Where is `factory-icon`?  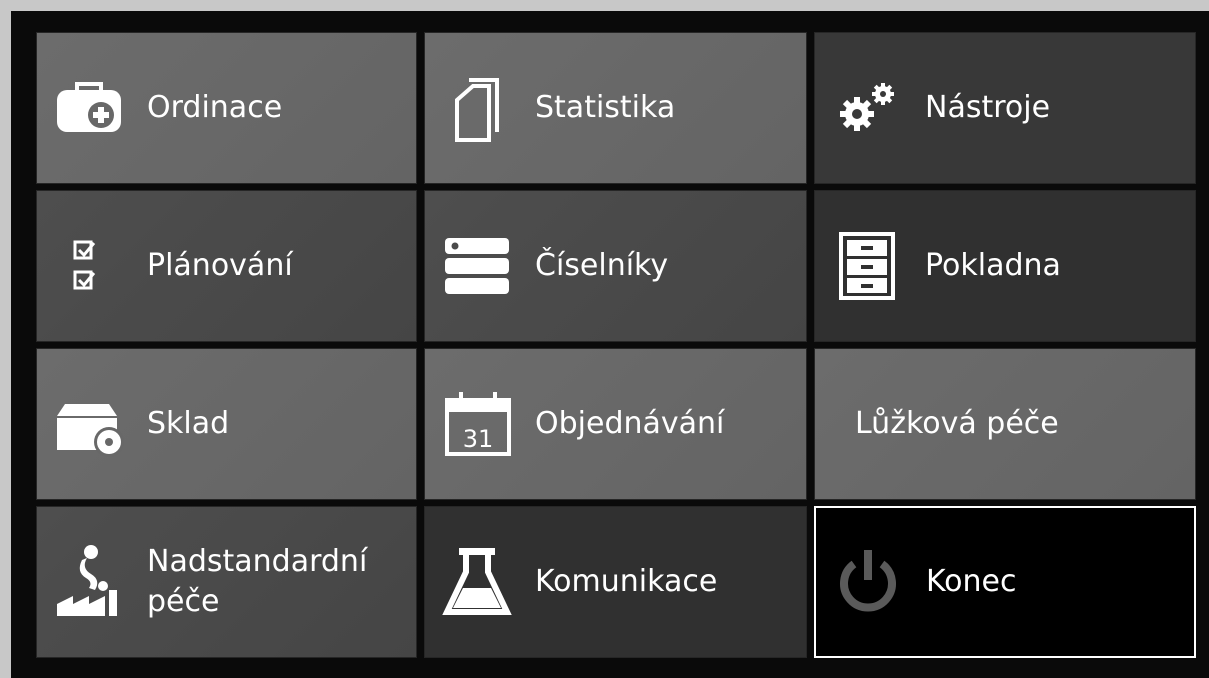
factory-icon is located at coordinates (89, 582).